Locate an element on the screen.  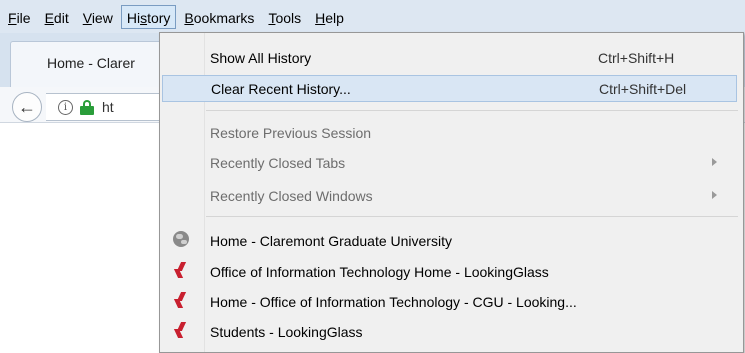
history-entry-label: Students - LookingGlass is located at coordinates (286, 332).